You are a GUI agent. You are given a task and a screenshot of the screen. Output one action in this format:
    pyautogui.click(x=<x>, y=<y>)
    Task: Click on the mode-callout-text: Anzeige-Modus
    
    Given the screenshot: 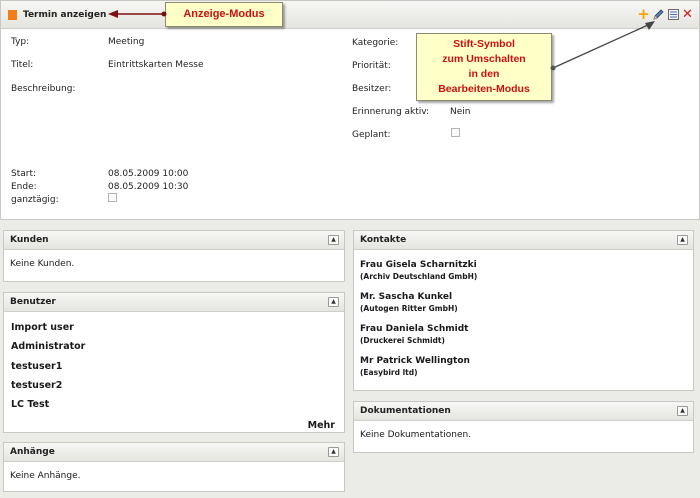 What is the action you would take?
    pyautogui.click(x=224, y=14)
    